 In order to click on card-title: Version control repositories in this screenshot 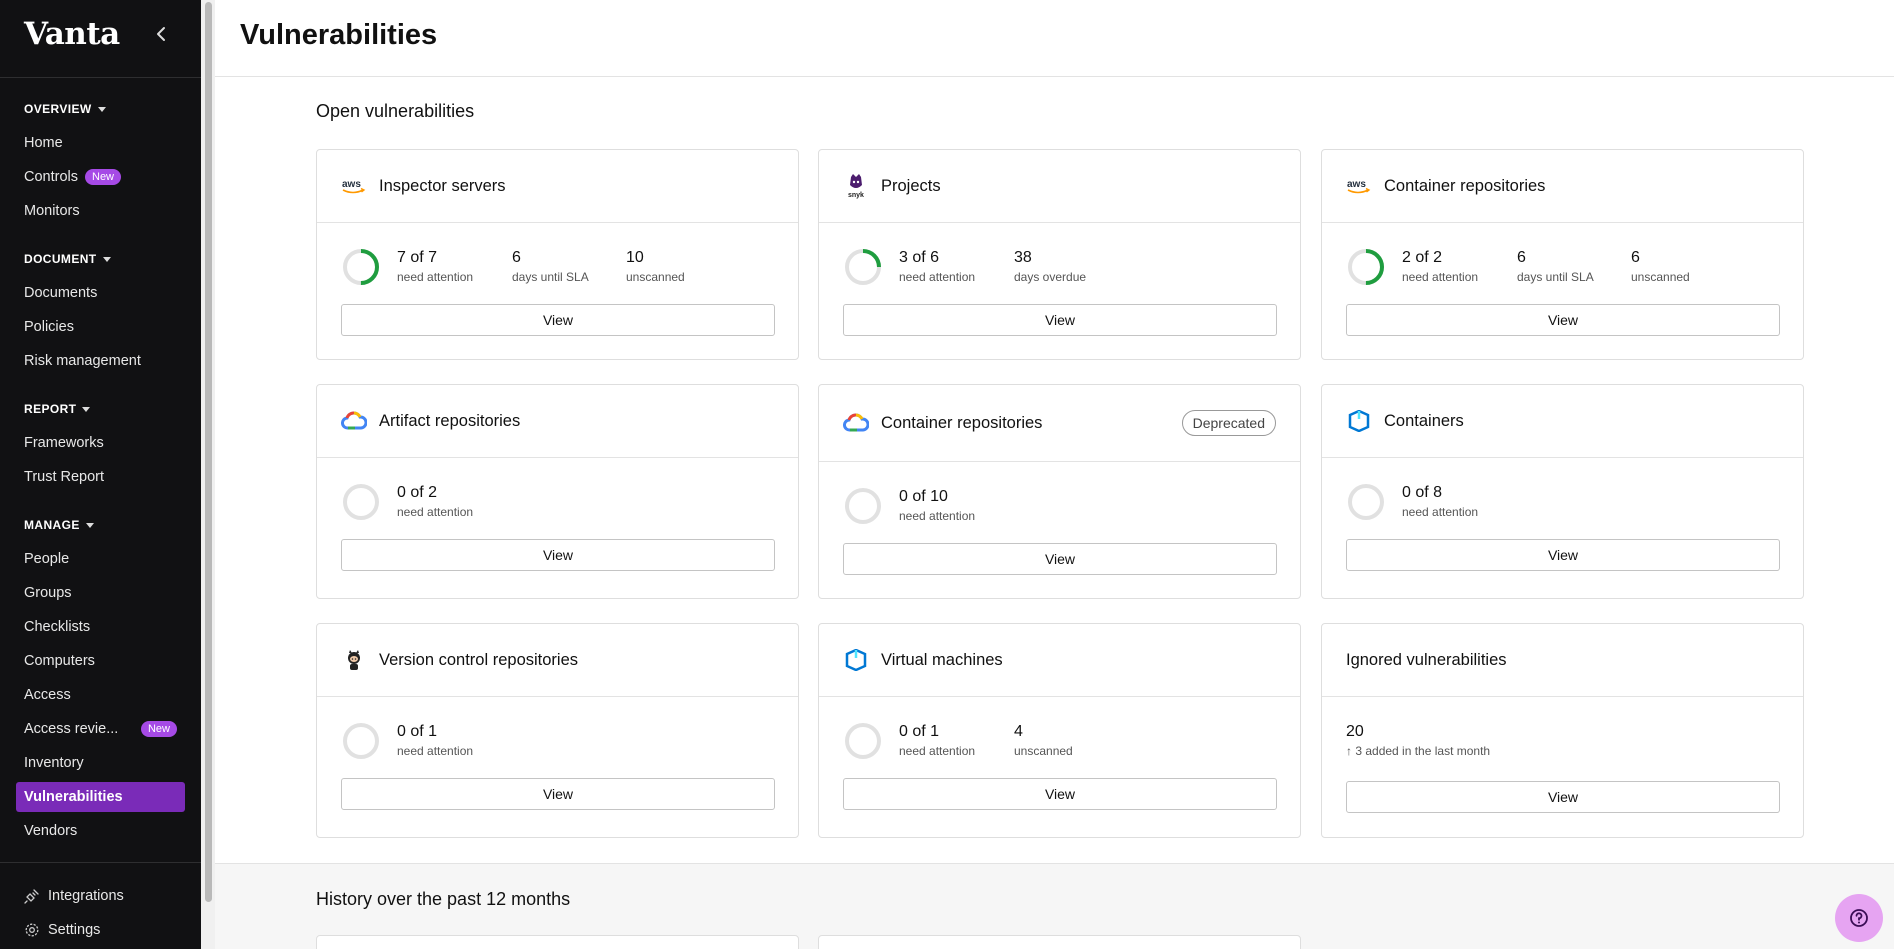, I will do `click(479, 659)`.